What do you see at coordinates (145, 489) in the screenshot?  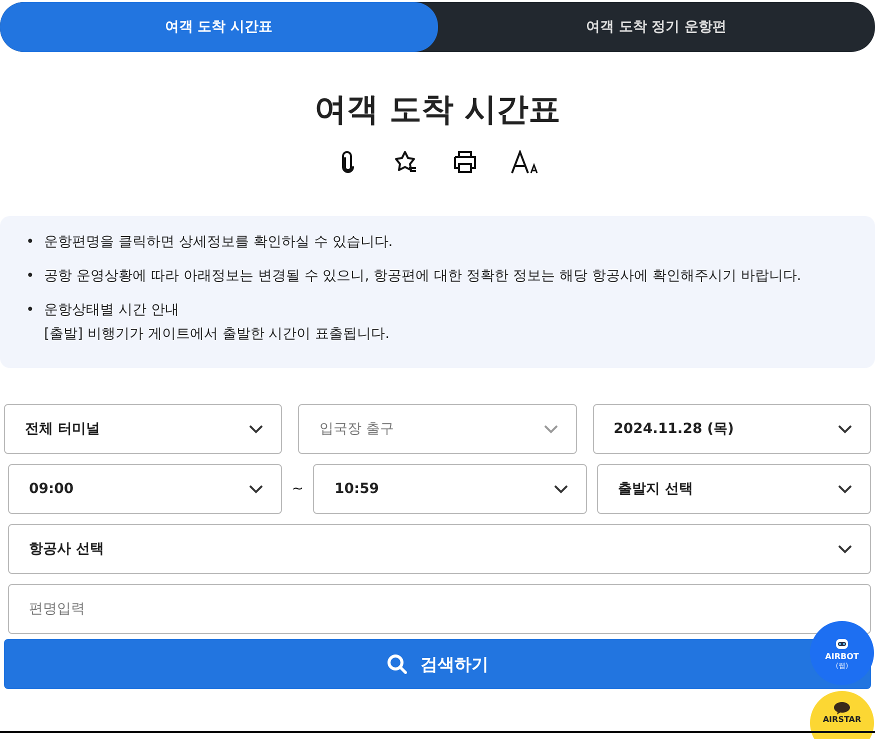 I see `dropdown: 09:00` at bounding box center [145, 489].